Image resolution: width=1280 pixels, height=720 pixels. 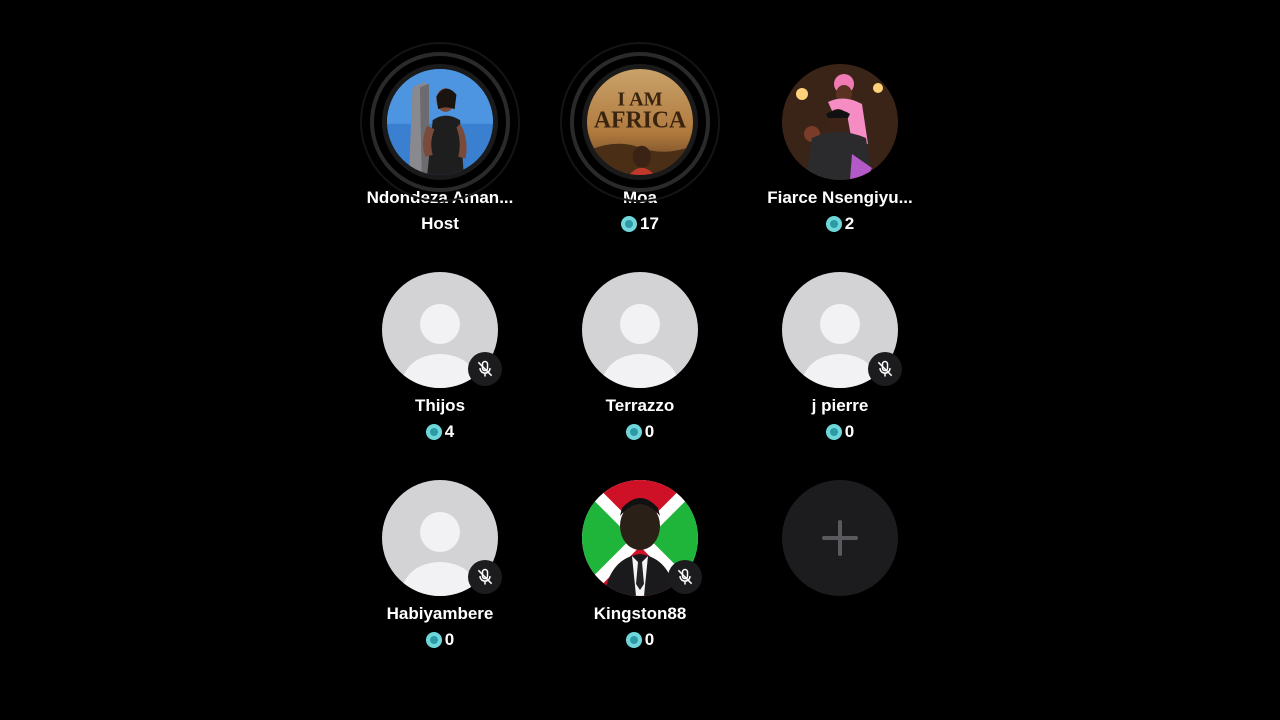 What do you see at coordinates (649, 223) in the screenshot?
I see `coin-count-value: 17` at bounding box center [649, 223].